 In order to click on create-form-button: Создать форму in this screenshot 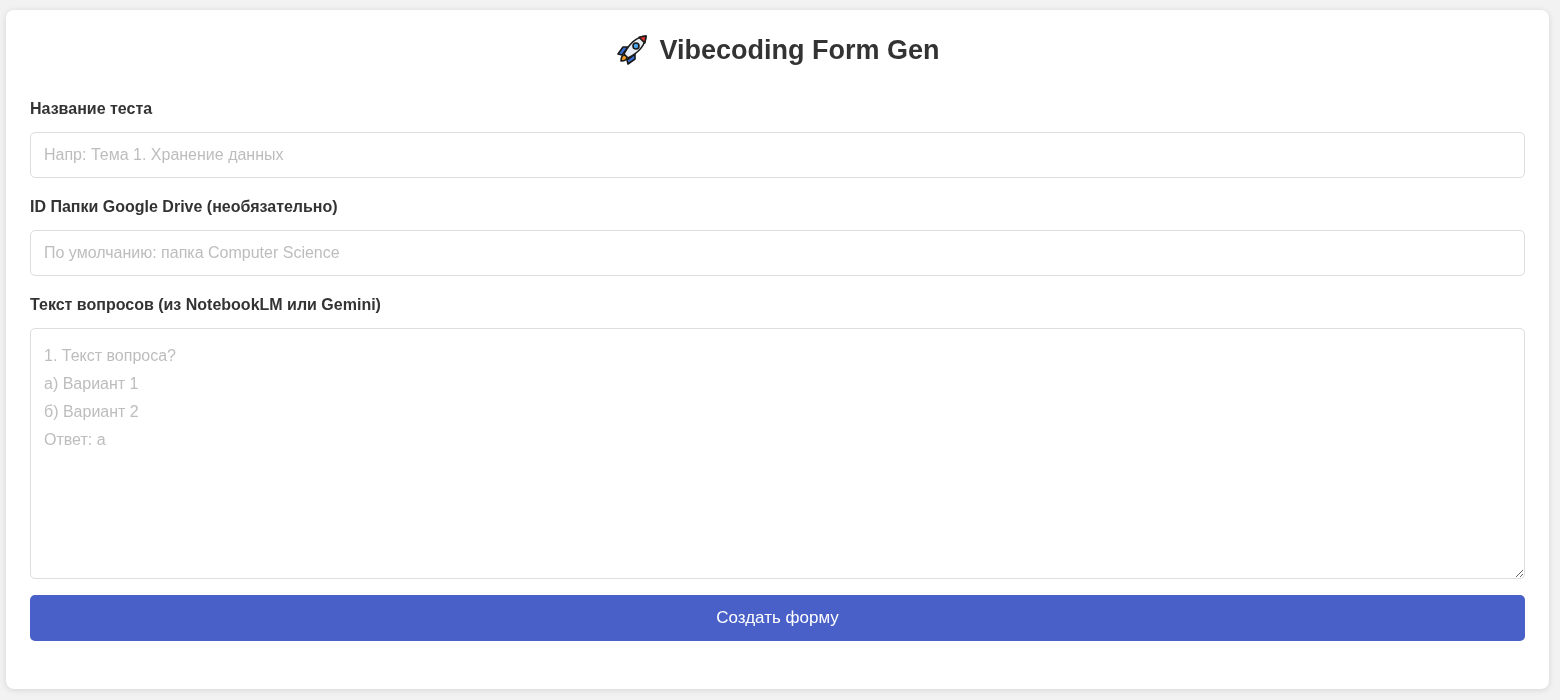, I will do `click(777, 618)`.